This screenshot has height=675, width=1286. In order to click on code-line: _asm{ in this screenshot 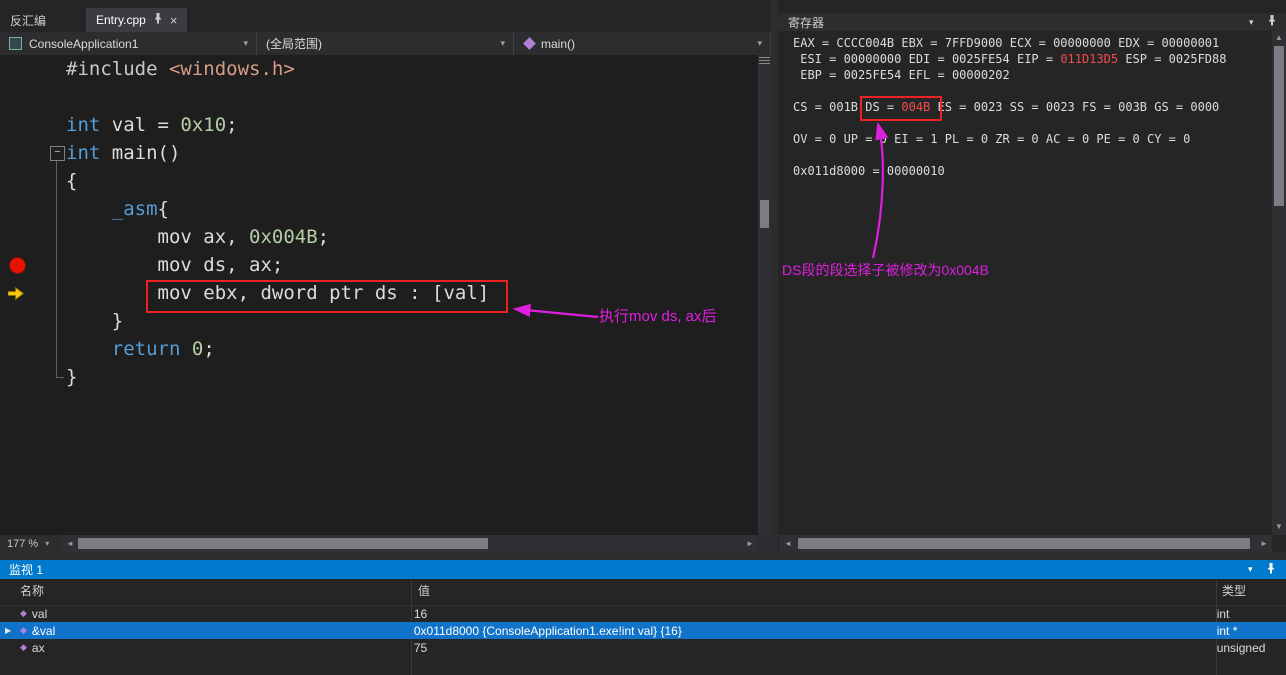, I will do `click(140, 209)`.